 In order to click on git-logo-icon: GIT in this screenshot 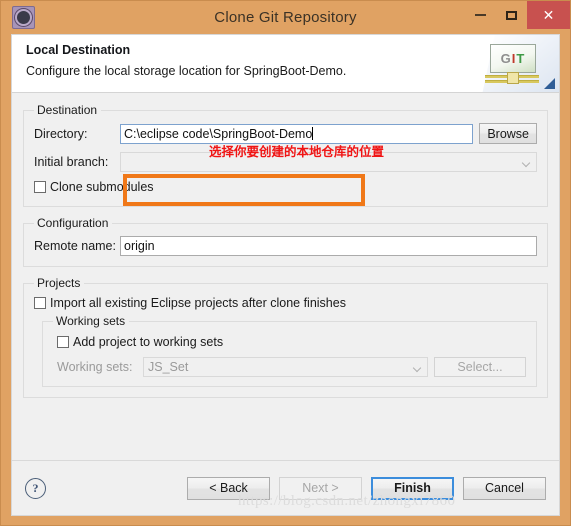, I will do `click(513, 58)`.